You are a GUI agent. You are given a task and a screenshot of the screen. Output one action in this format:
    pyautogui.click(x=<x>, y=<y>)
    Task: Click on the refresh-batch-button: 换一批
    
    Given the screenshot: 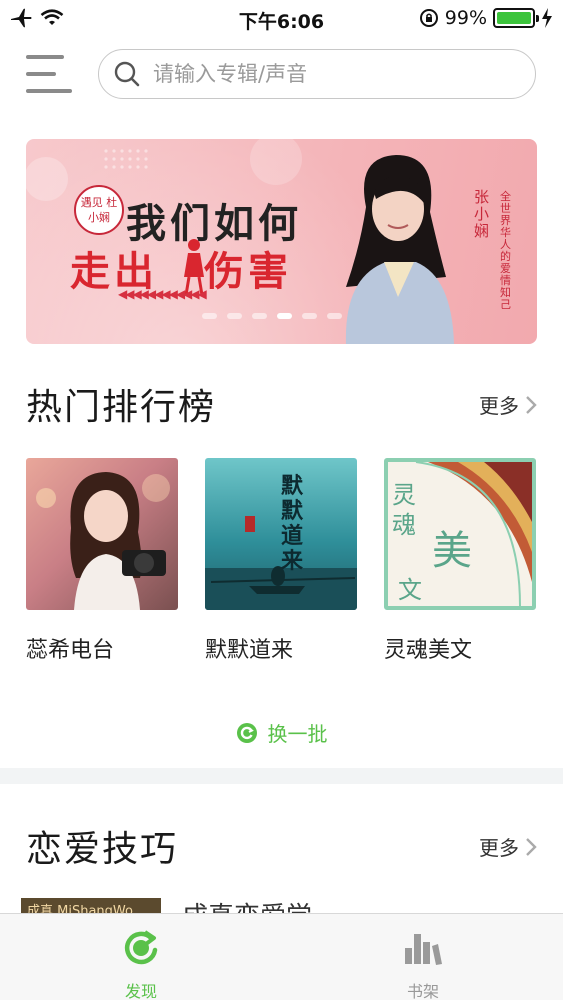 What is the action you would take?
    pyautogui.click(x=281, y=732)
    